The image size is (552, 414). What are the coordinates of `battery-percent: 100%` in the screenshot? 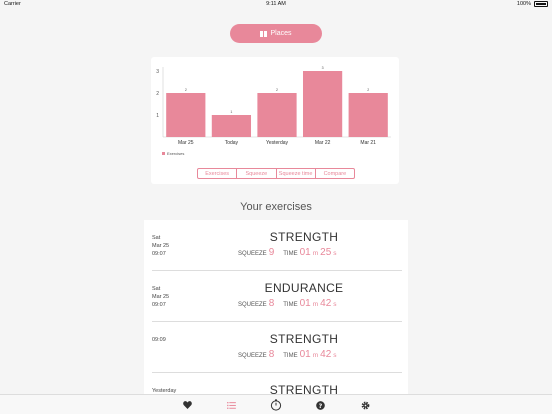 It's located at (523, 4).